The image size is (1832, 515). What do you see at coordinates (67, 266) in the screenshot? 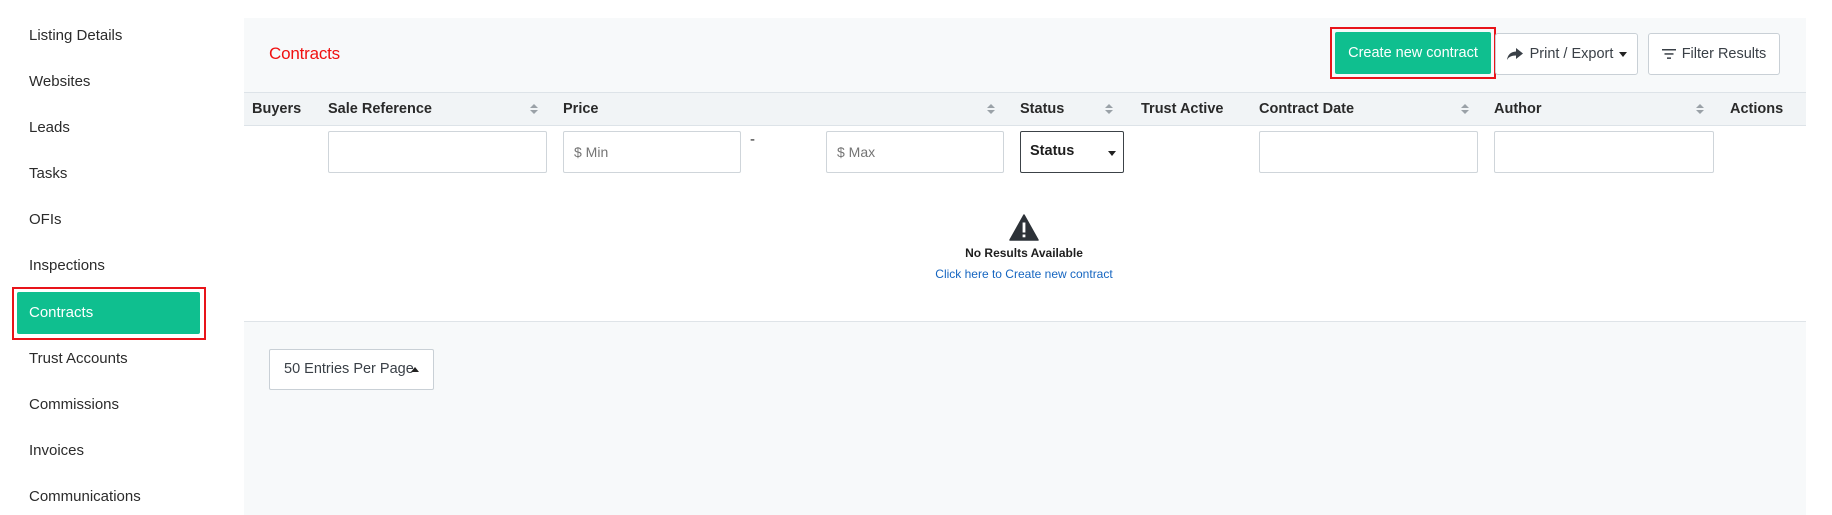
I see `sidebar-item-inspections: Inspections` at bounding box center [67, 266].